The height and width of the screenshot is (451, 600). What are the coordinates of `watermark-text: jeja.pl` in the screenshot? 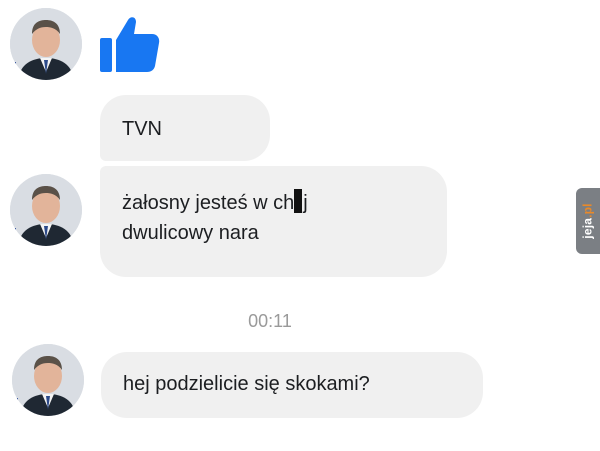 It's located at (588, 220).